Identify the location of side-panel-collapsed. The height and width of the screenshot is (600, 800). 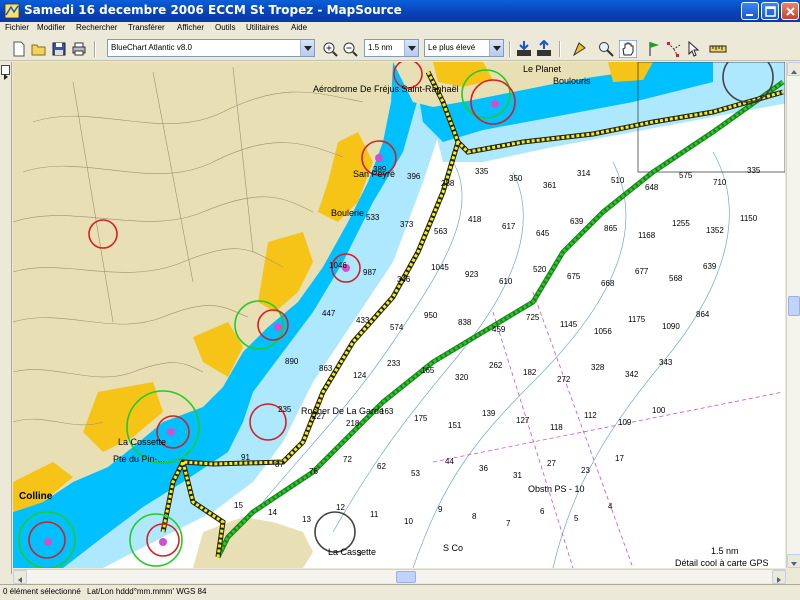
(6, 318).